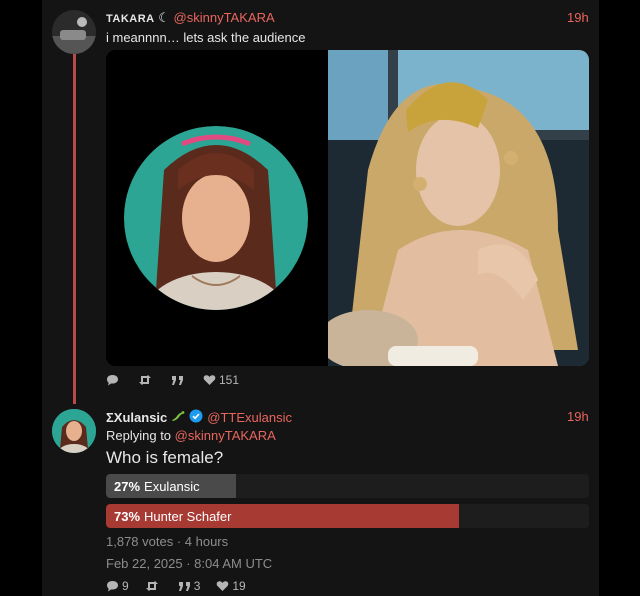 The width and height of the screenshot is (640, 596). I want to click on tweet1-actions: 151, so click(172, 380).